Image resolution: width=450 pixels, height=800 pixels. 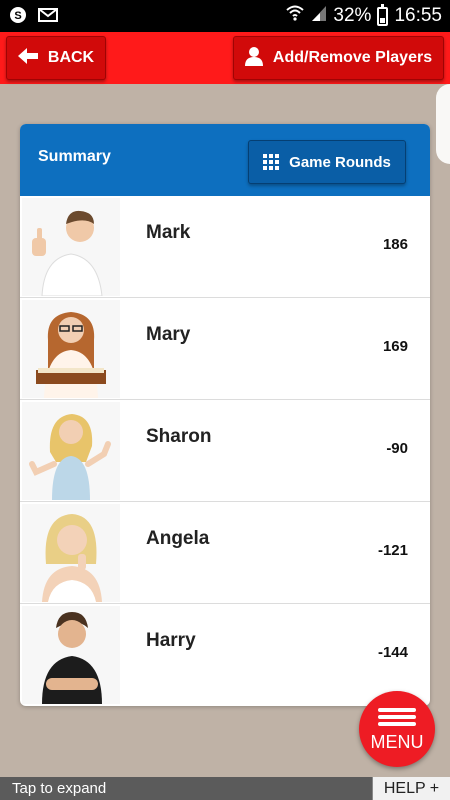 I want to click on back-label: BACK, so click(x=71, y=57).